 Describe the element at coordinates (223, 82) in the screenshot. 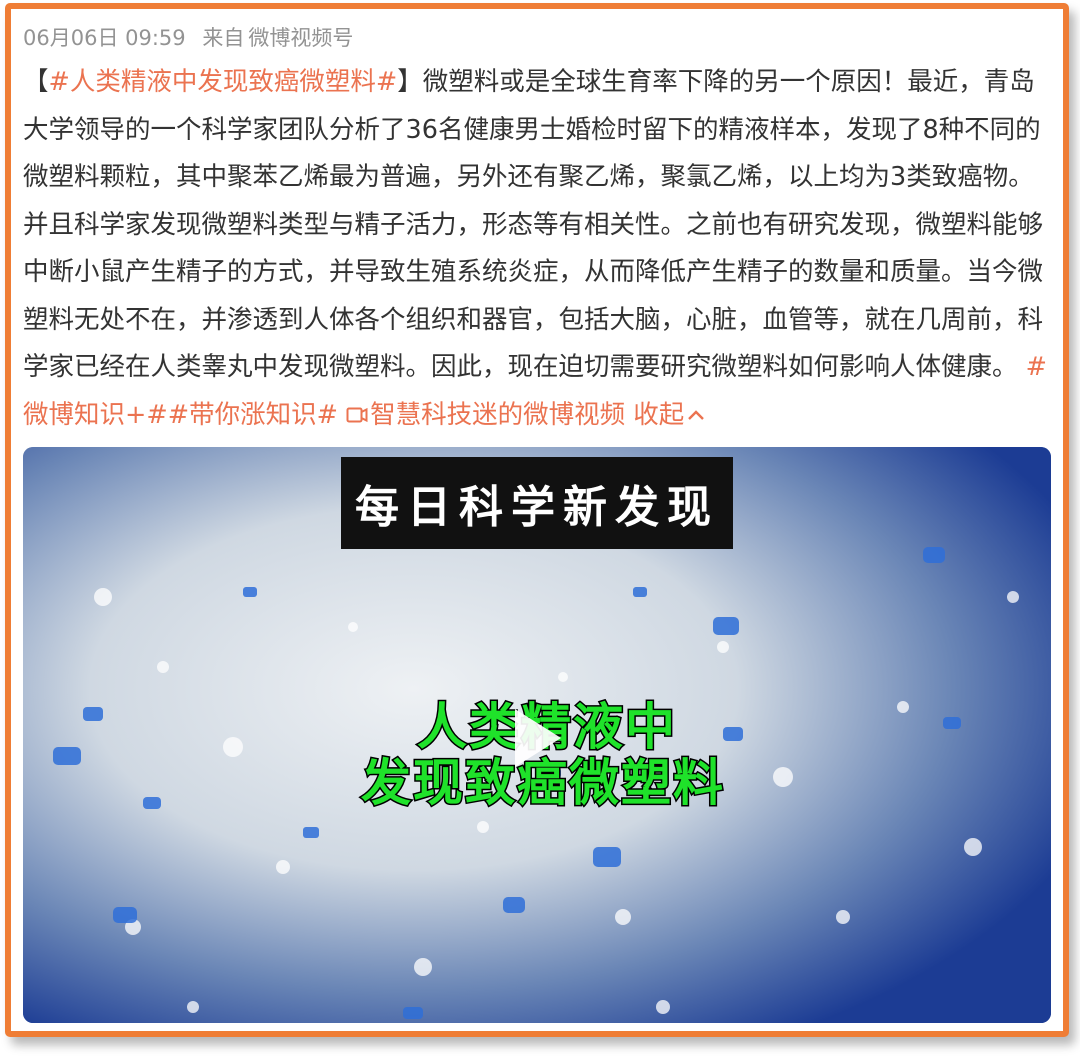

I see `headline-topic-link: #人类精液中发现致癌微塑料#` at that location.